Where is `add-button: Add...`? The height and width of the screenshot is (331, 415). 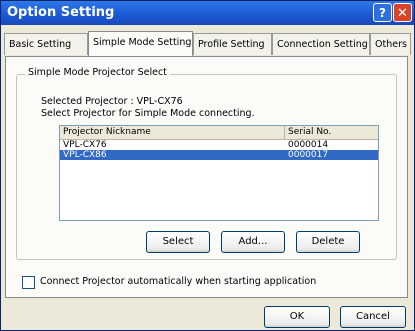 add-button: Add... is located at coordinates (253, 242).